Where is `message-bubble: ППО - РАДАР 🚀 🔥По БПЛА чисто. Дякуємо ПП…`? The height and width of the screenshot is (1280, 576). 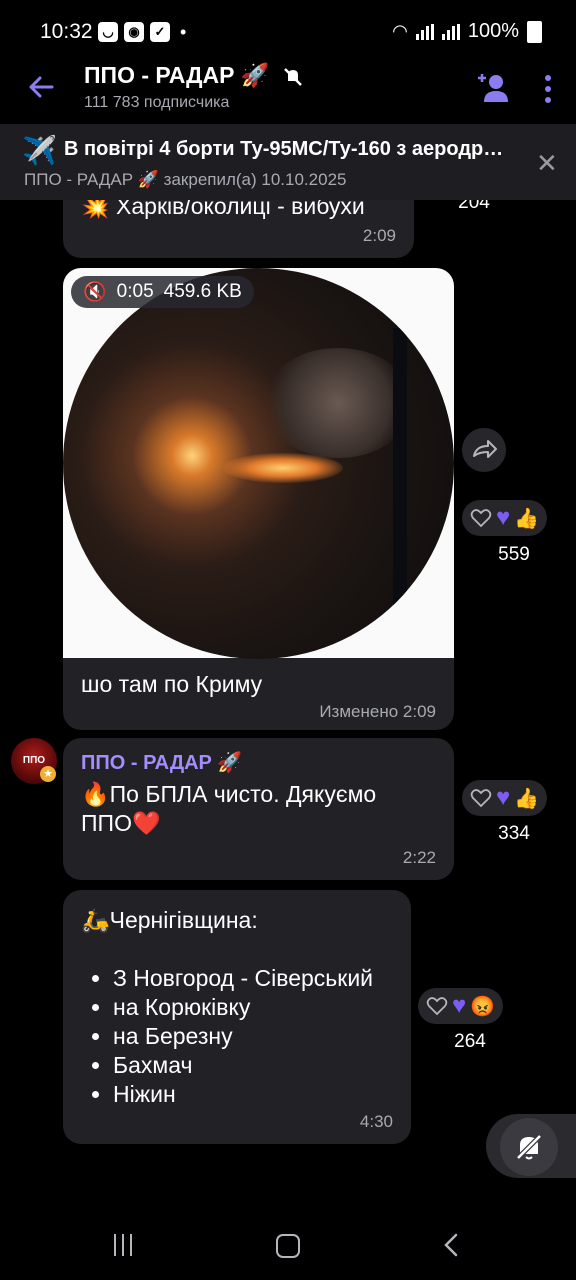 message-bubble: ППО - РАДАР 🚀 🔥По БПЛА чисто. Дякуємо ПП… is located at coordinates (258, 809).